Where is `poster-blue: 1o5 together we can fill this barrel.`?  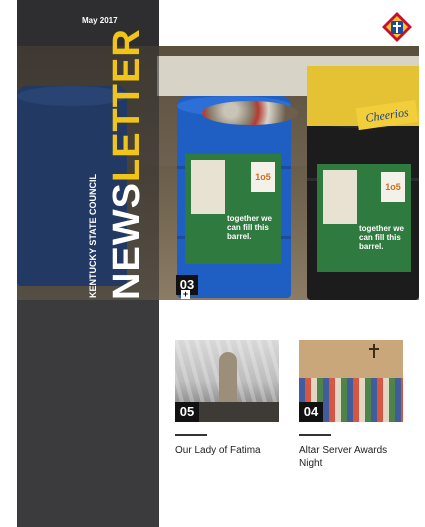 poster-blue: 1o5 together we can fill this barrel. is located at coordinates (233, 209).